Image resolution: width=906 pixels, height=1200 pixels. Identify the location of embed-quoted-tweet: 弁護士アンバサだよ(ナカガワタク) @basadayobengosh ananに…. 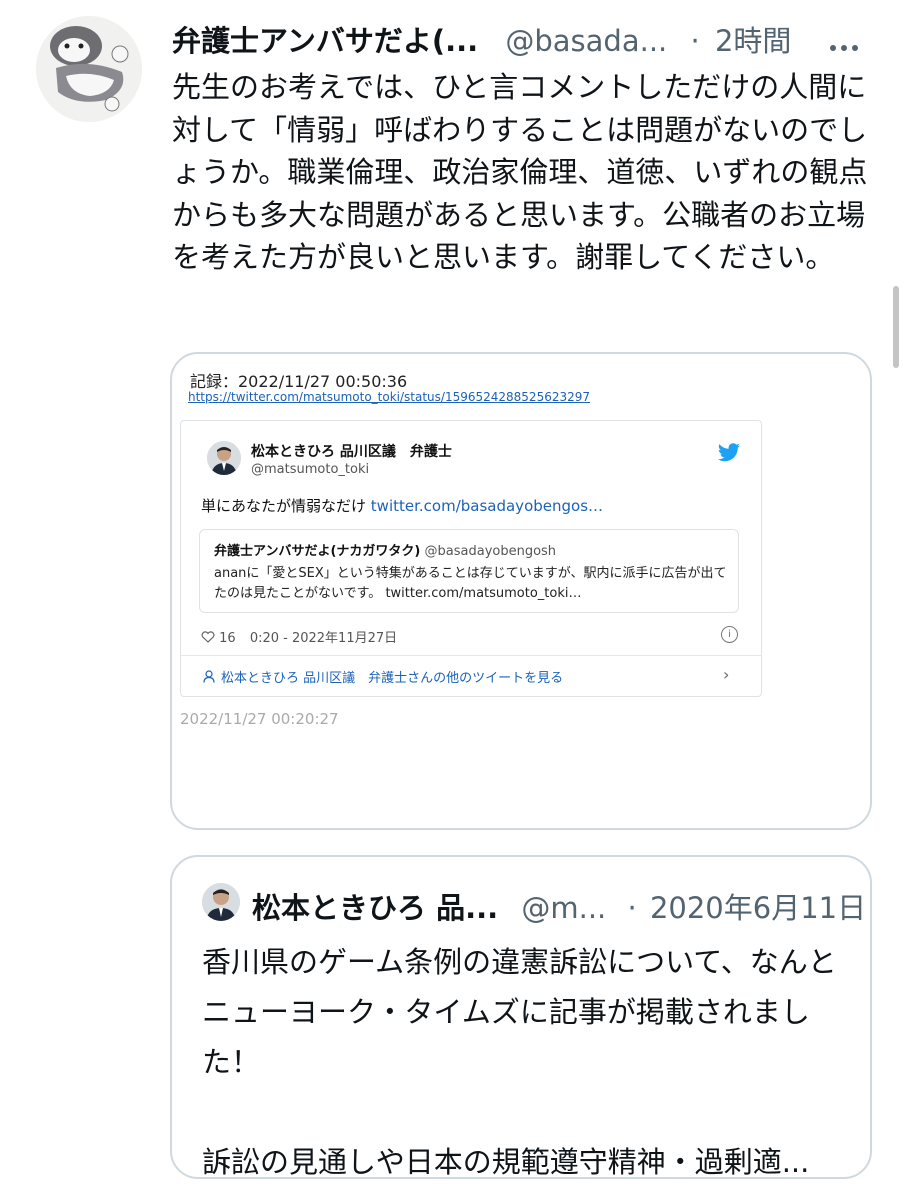
(469, 571).